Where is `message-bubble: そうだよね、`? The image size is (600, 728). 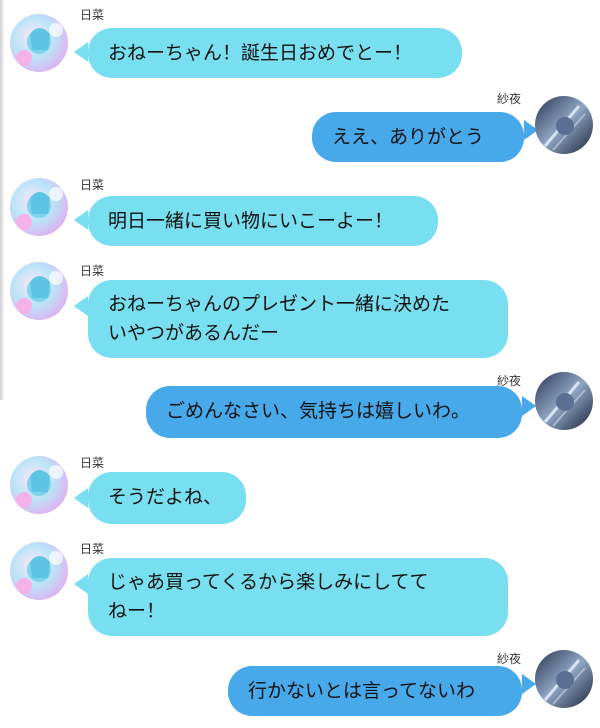 message-bubble: そうだよね、 is located at coordinates (167, 498).